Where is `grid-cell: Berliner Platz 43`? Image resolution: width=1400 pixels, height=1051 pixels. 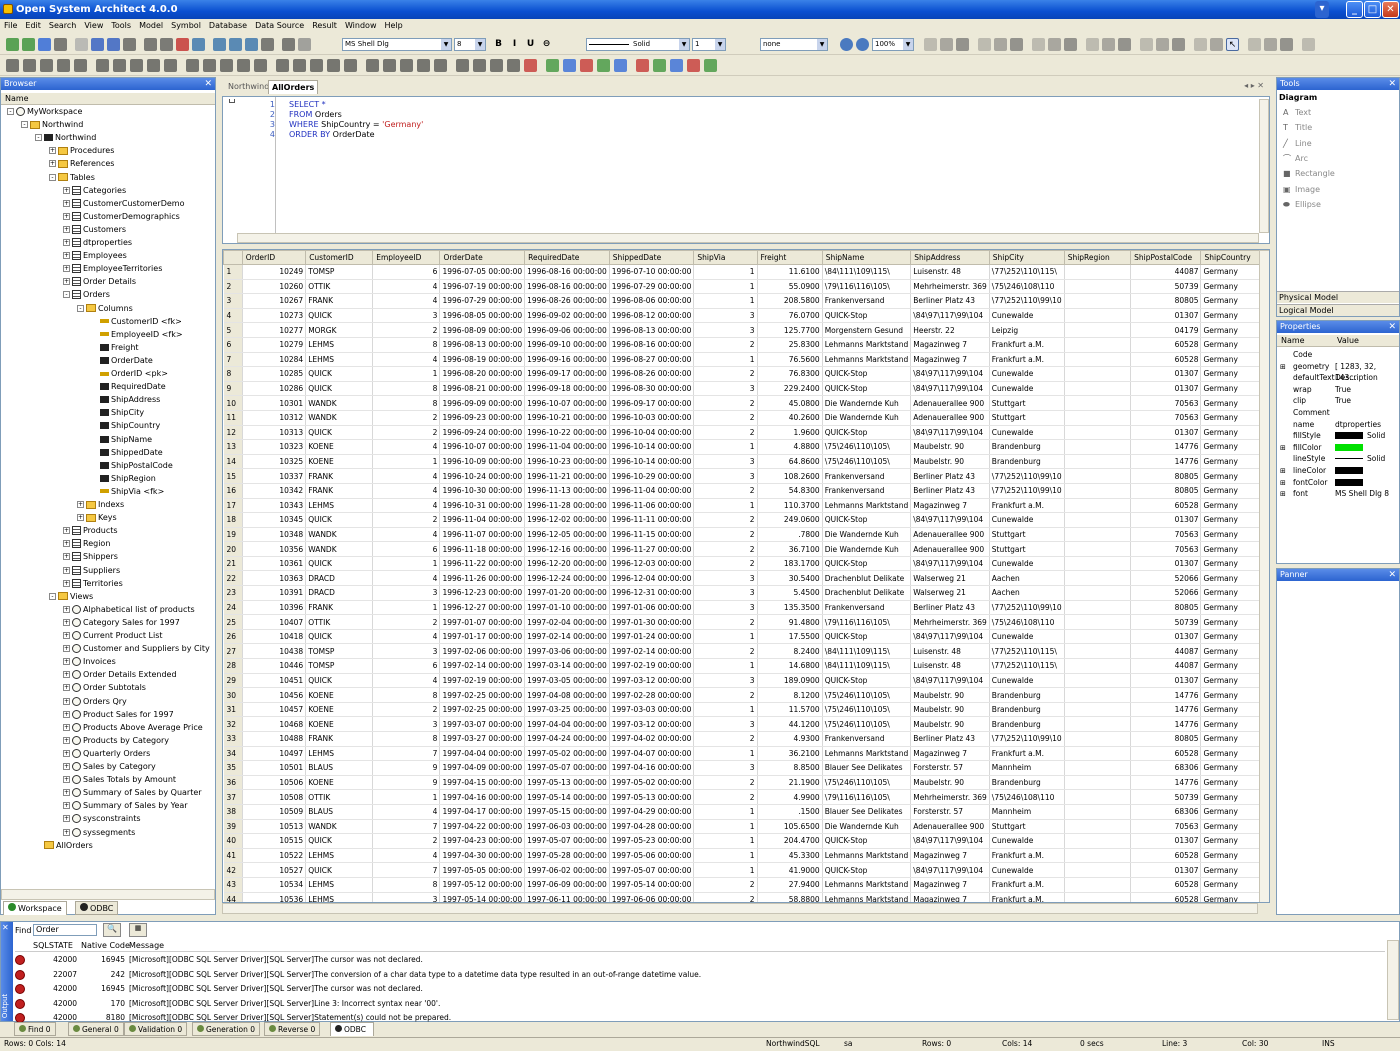 grid-cell: Berliner Platz 43 is located at coordinates (950, 301).